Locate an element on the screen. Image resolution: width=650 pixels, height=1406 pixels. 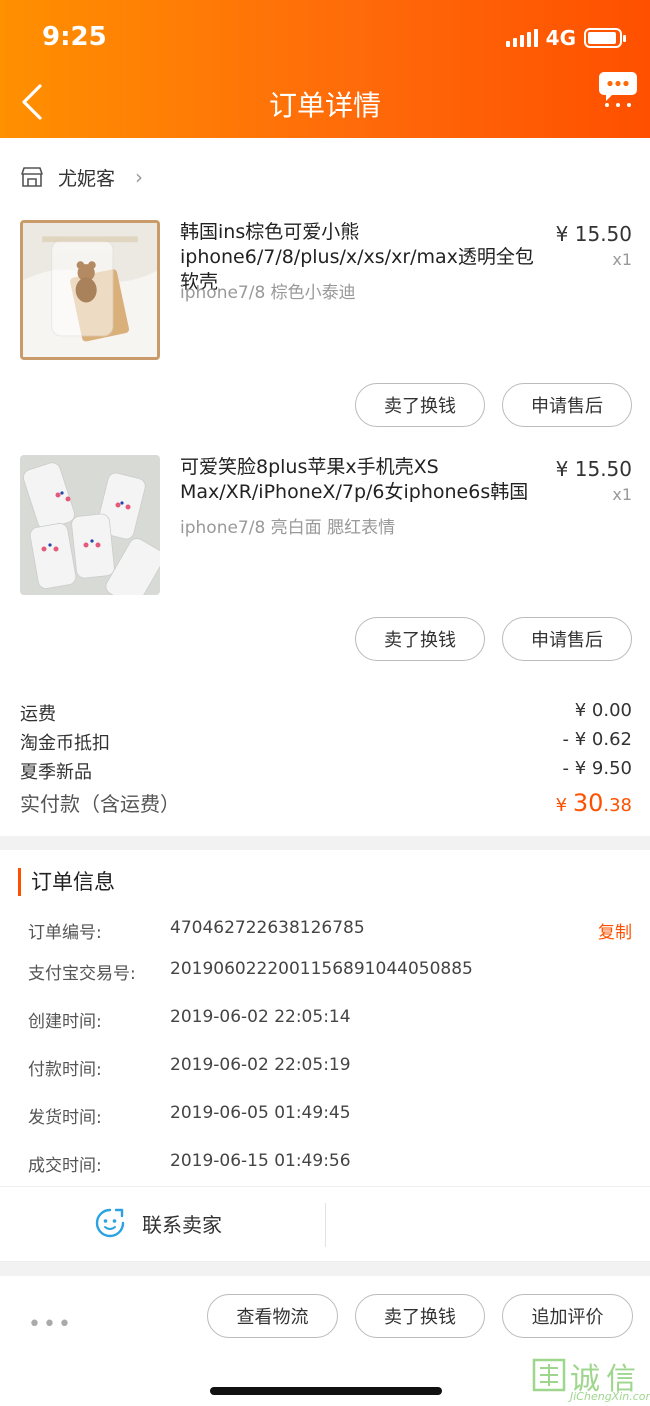
info-value: 2019060222001156891044050885 is located at coordinates (321, 969).